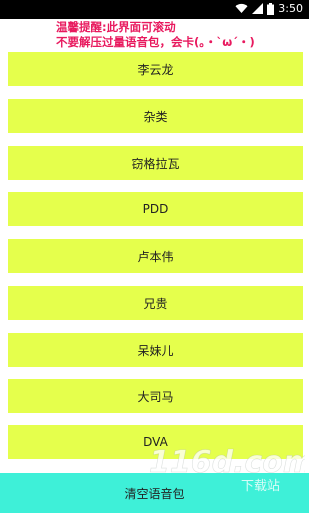 The width and height of the screenshot is (320, 513). Describe the element at coordinates (155, 42) in the screenshot. I see `tip-line-2: 不要解压过量语音包，会卡(。・`ω´・)` at that location.